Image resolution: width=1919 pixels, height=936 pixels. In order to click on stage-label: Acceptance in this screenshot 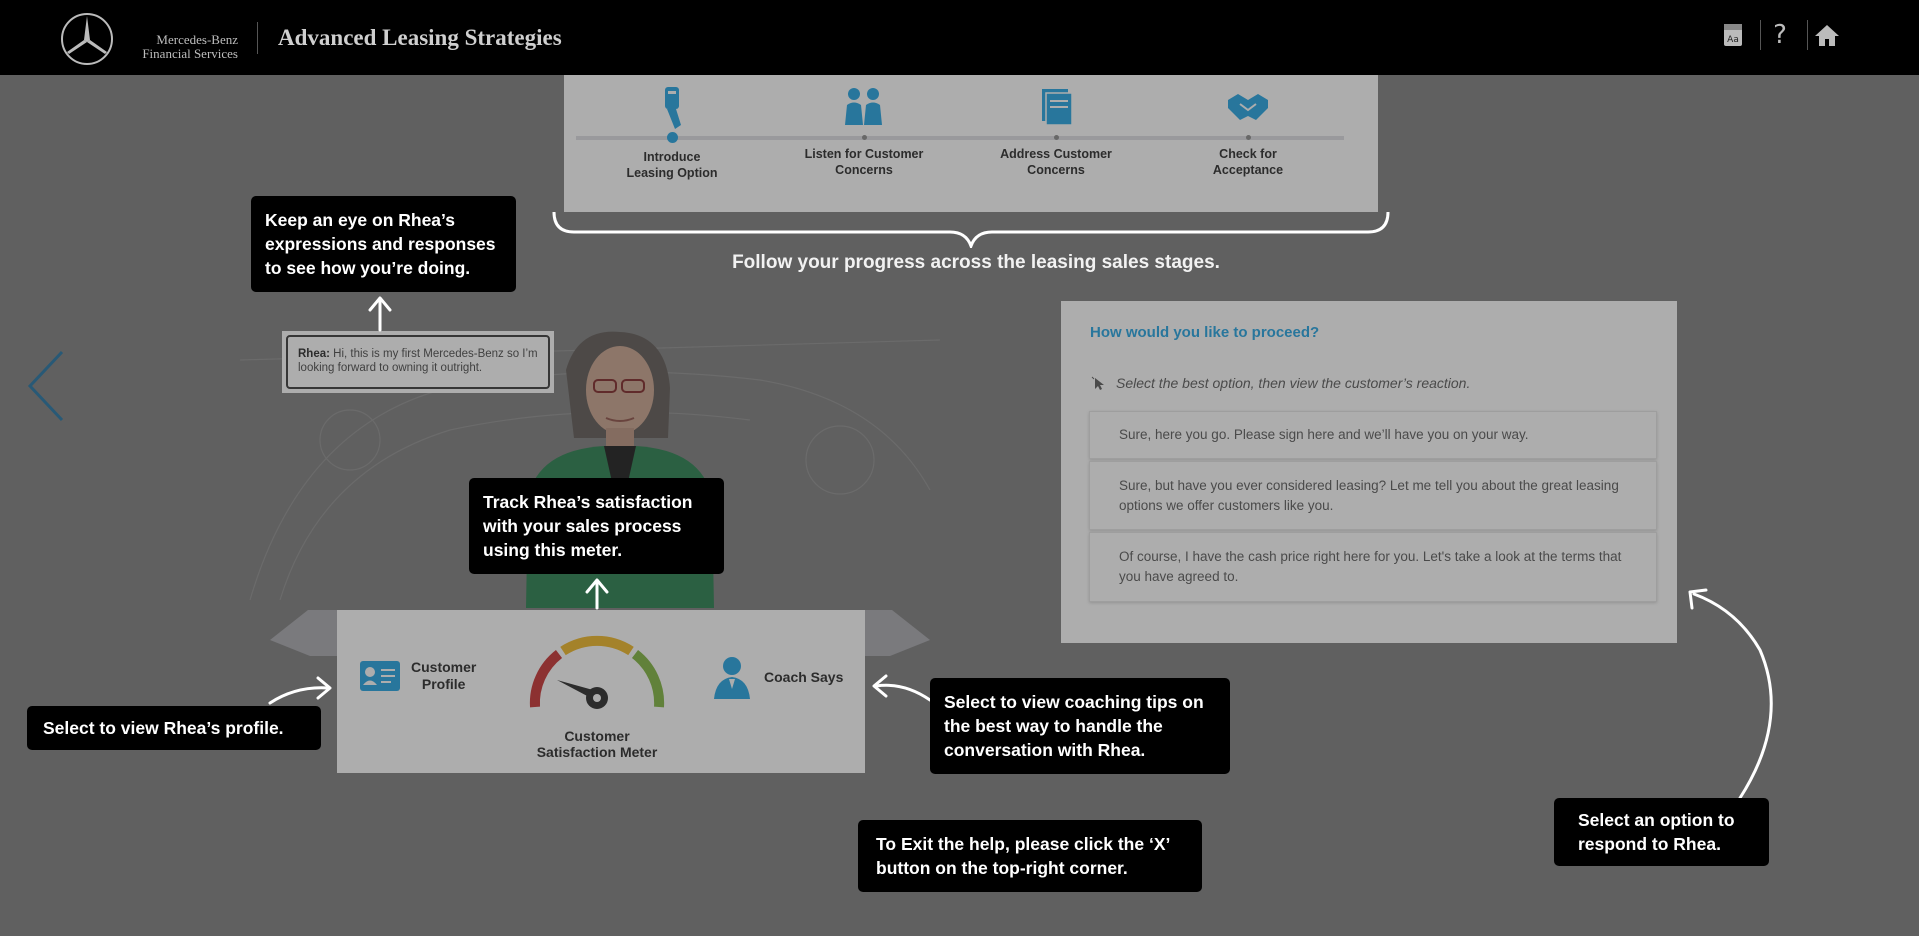, I will do `click(1248, 170)`.